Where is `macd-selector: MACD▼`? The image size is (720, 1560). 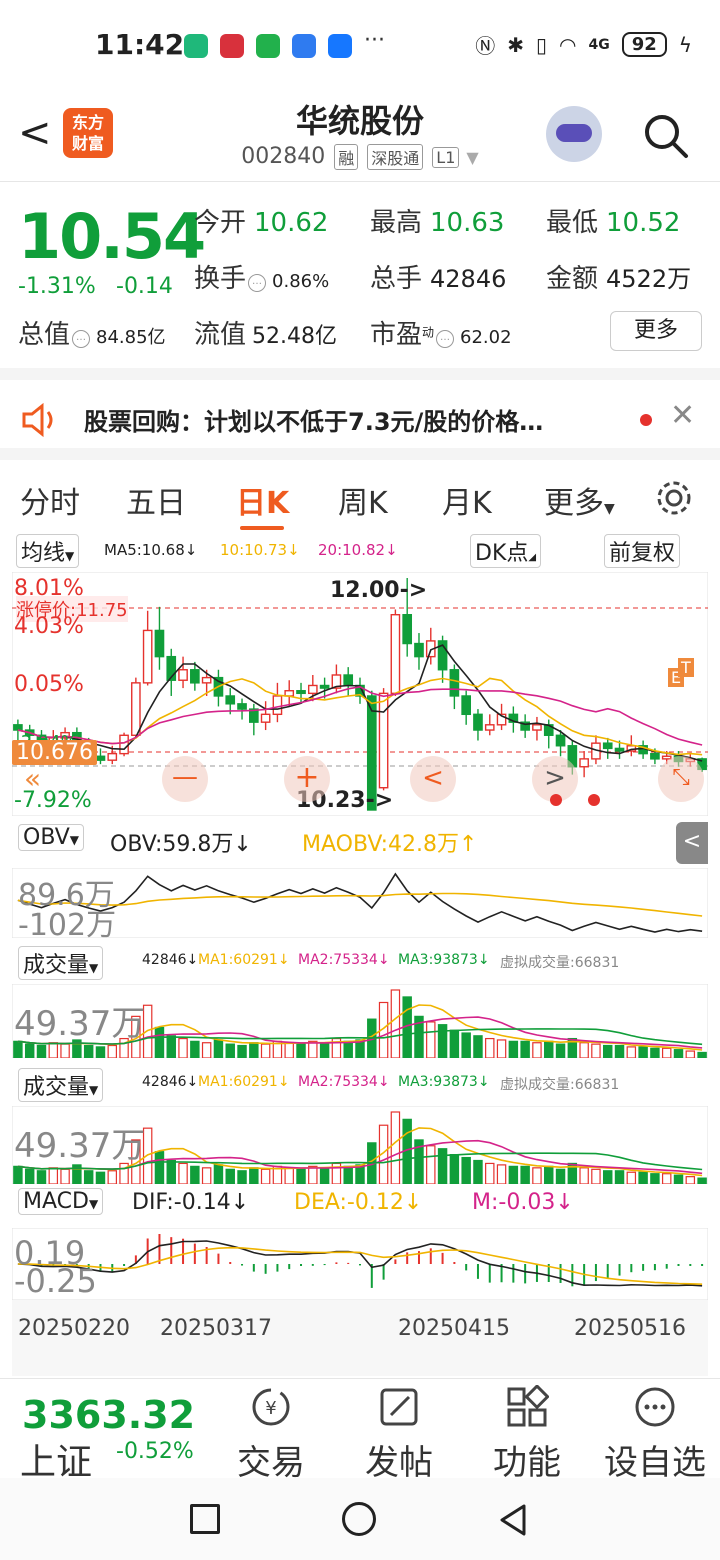
macd-selector: MACD▼ is located at coordinates (61, 1201).